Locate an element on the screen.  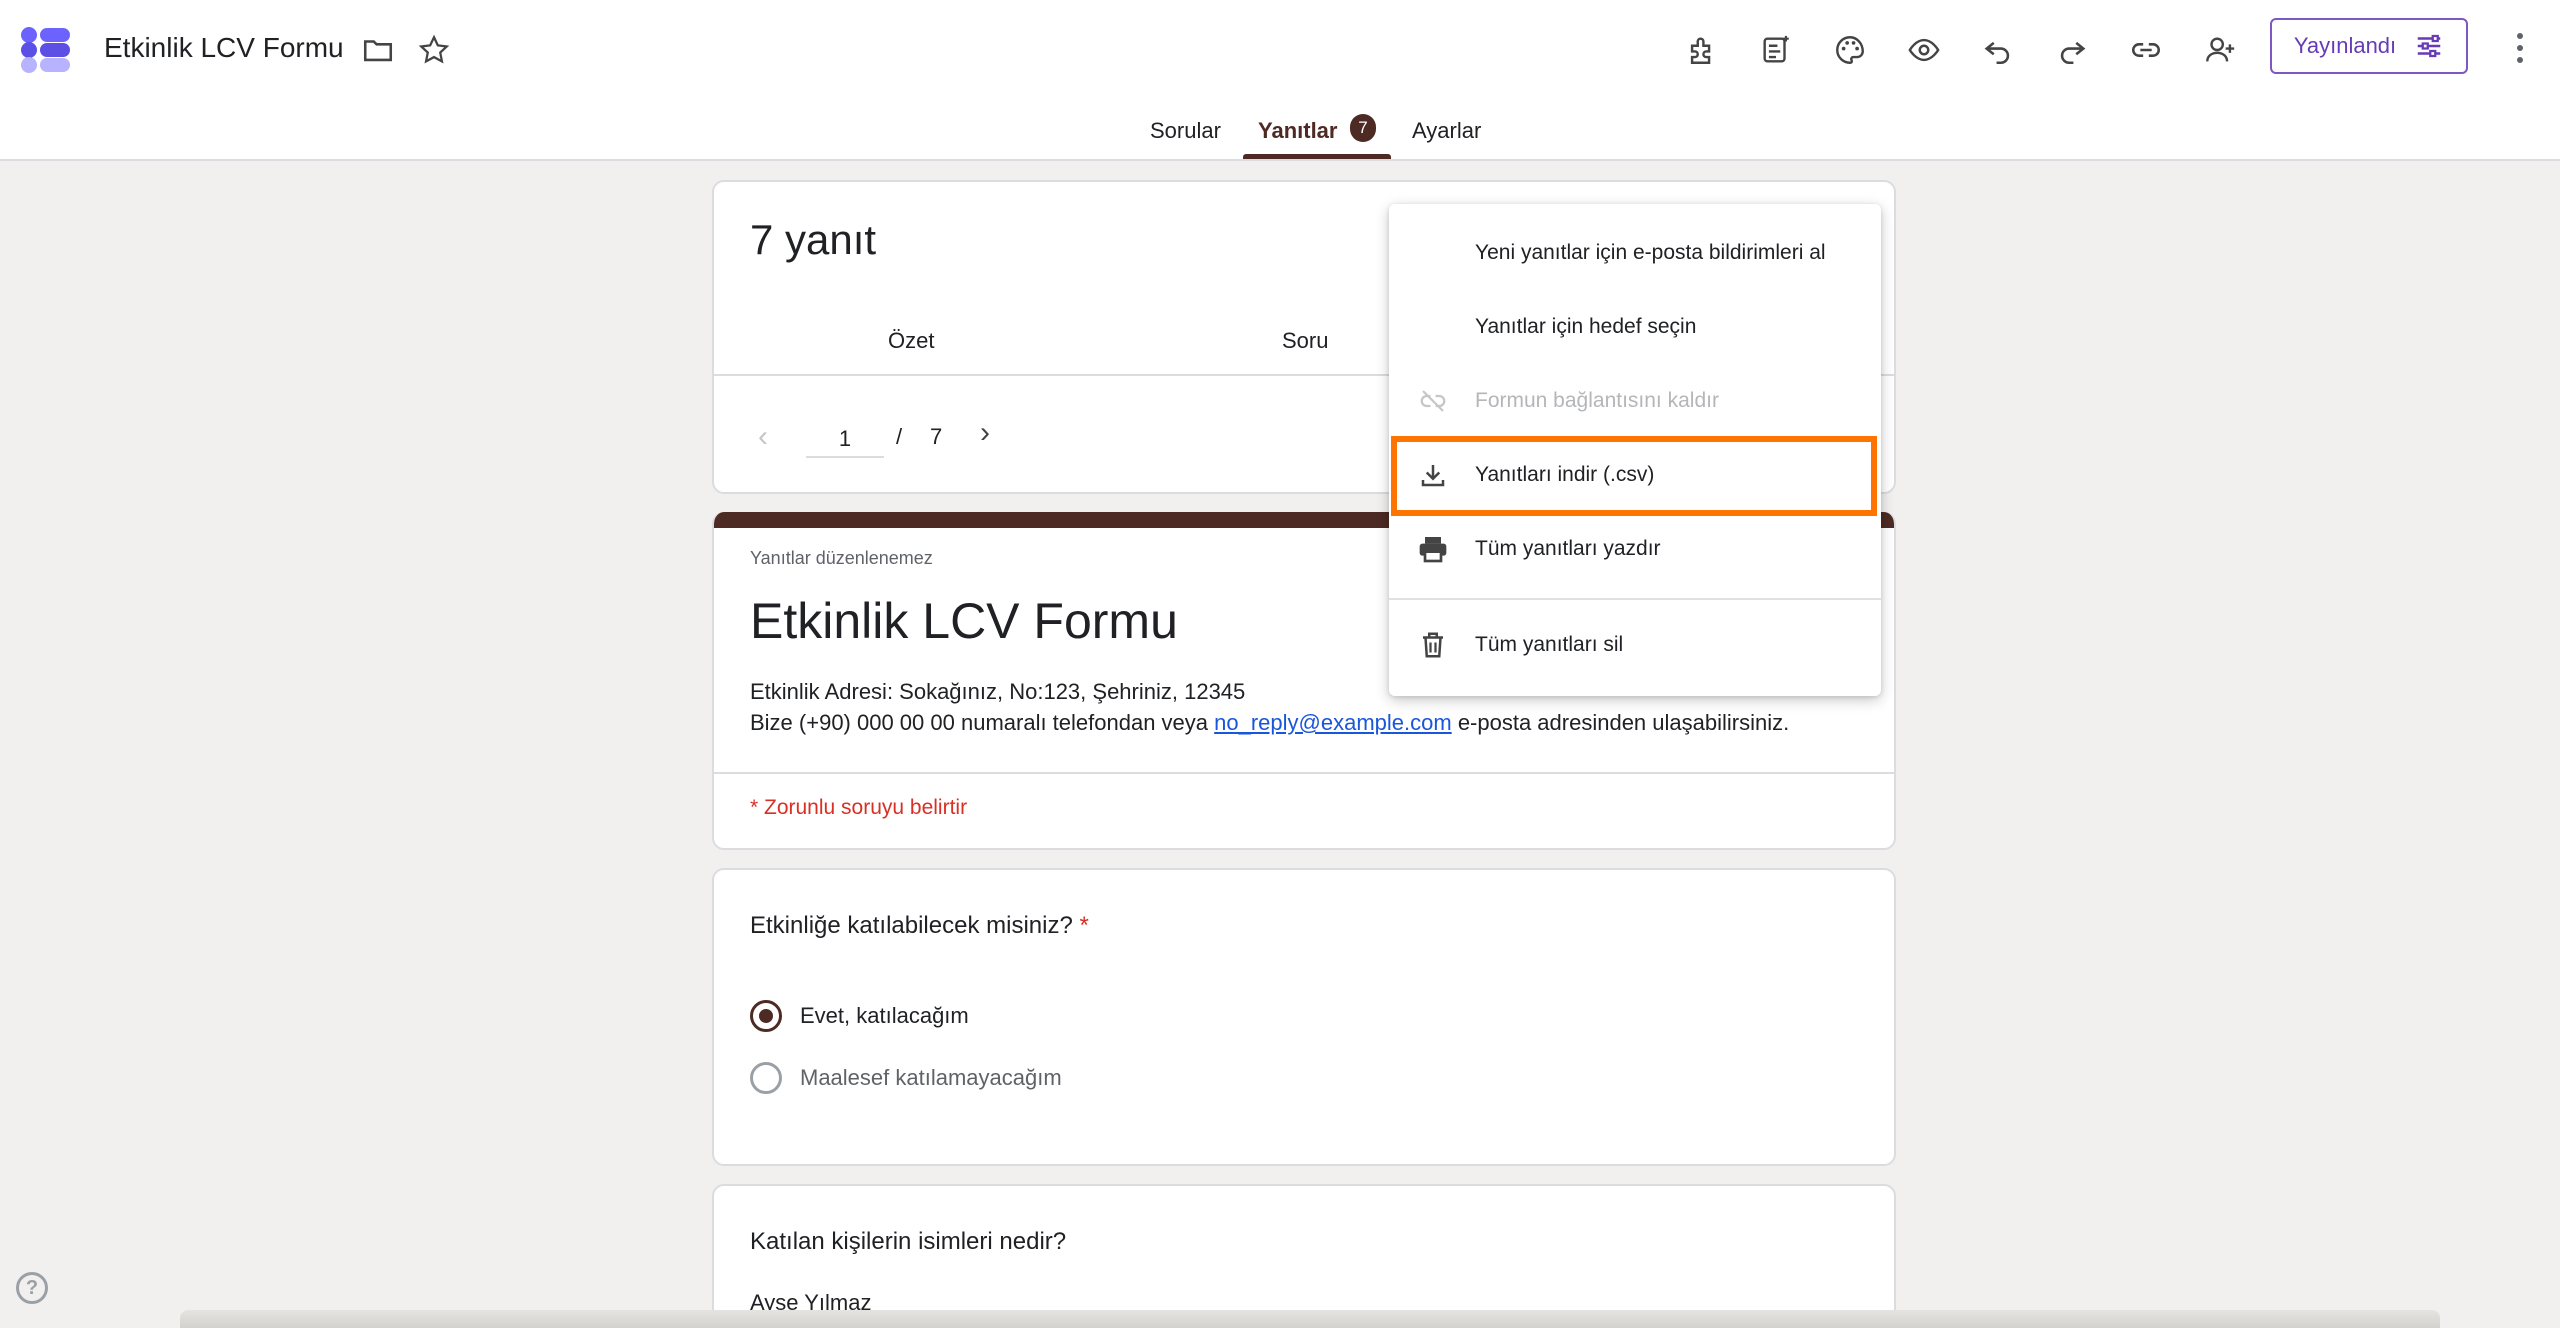
tab-settings: Ayarlar is located at coordinates (1446, 131).